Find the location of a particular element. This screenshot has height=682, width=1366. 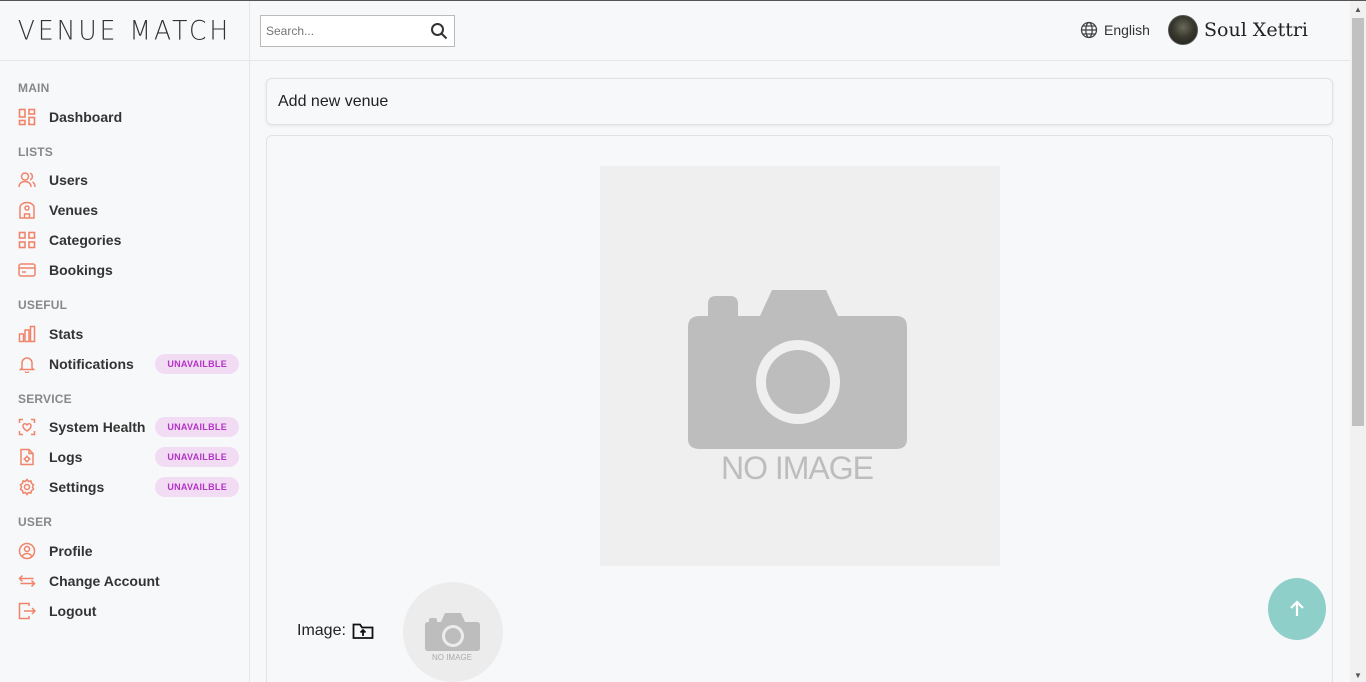

page-title-card: Add new venue is located at coordinates (799, 101).